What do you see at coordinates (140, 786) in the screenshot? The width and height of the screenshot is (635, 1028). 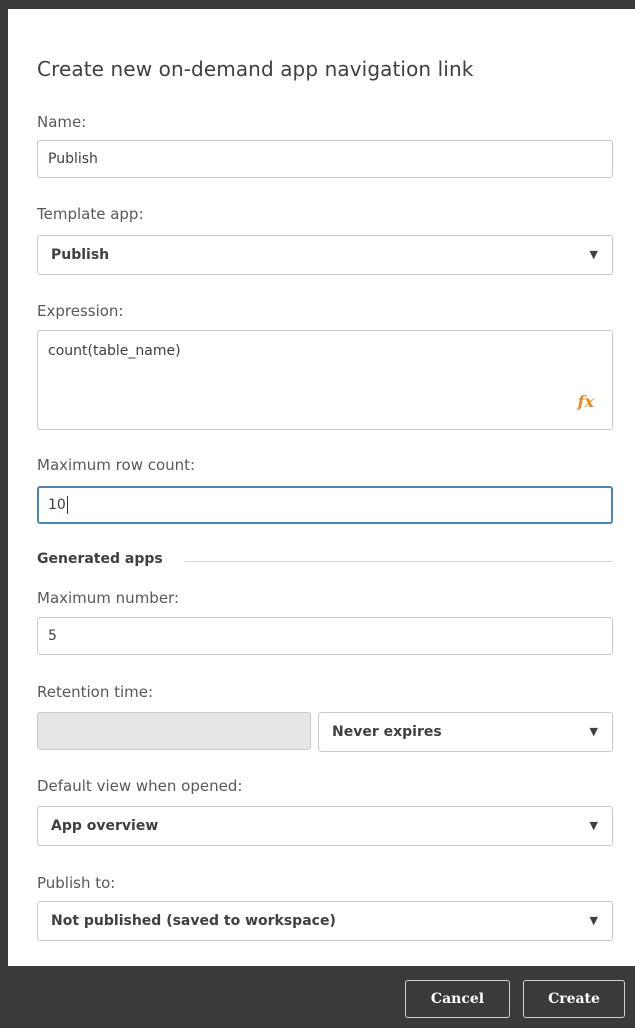 I see `default-view-label: Default view when opened:` at bounding box center [140, 786].